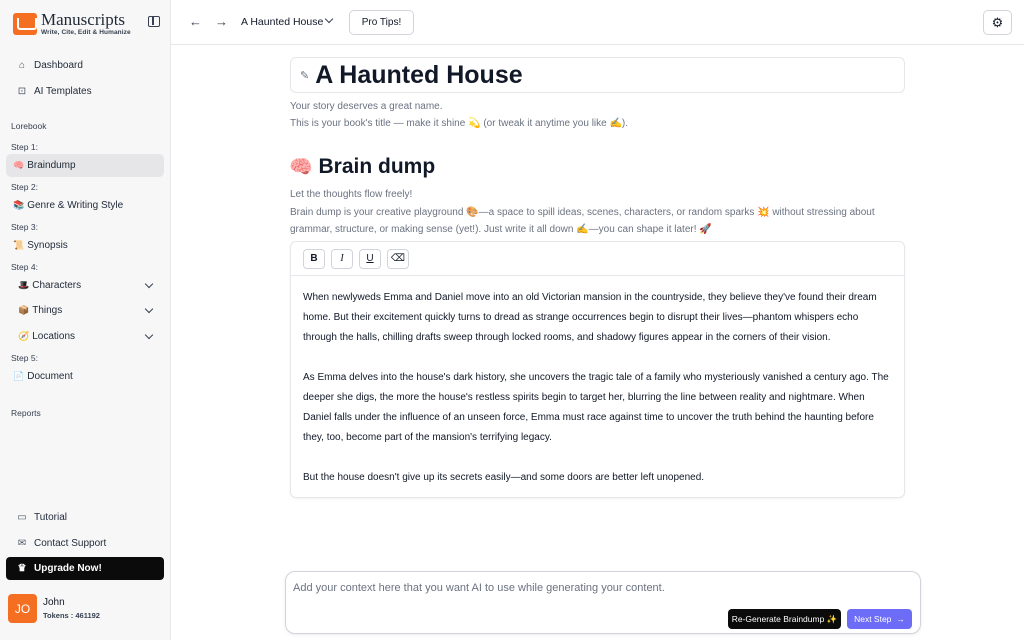 Image resolution: width=1024 pixels, height=640 pixels. I want to click on next-step-button: Next Step →, so click(879, 619).